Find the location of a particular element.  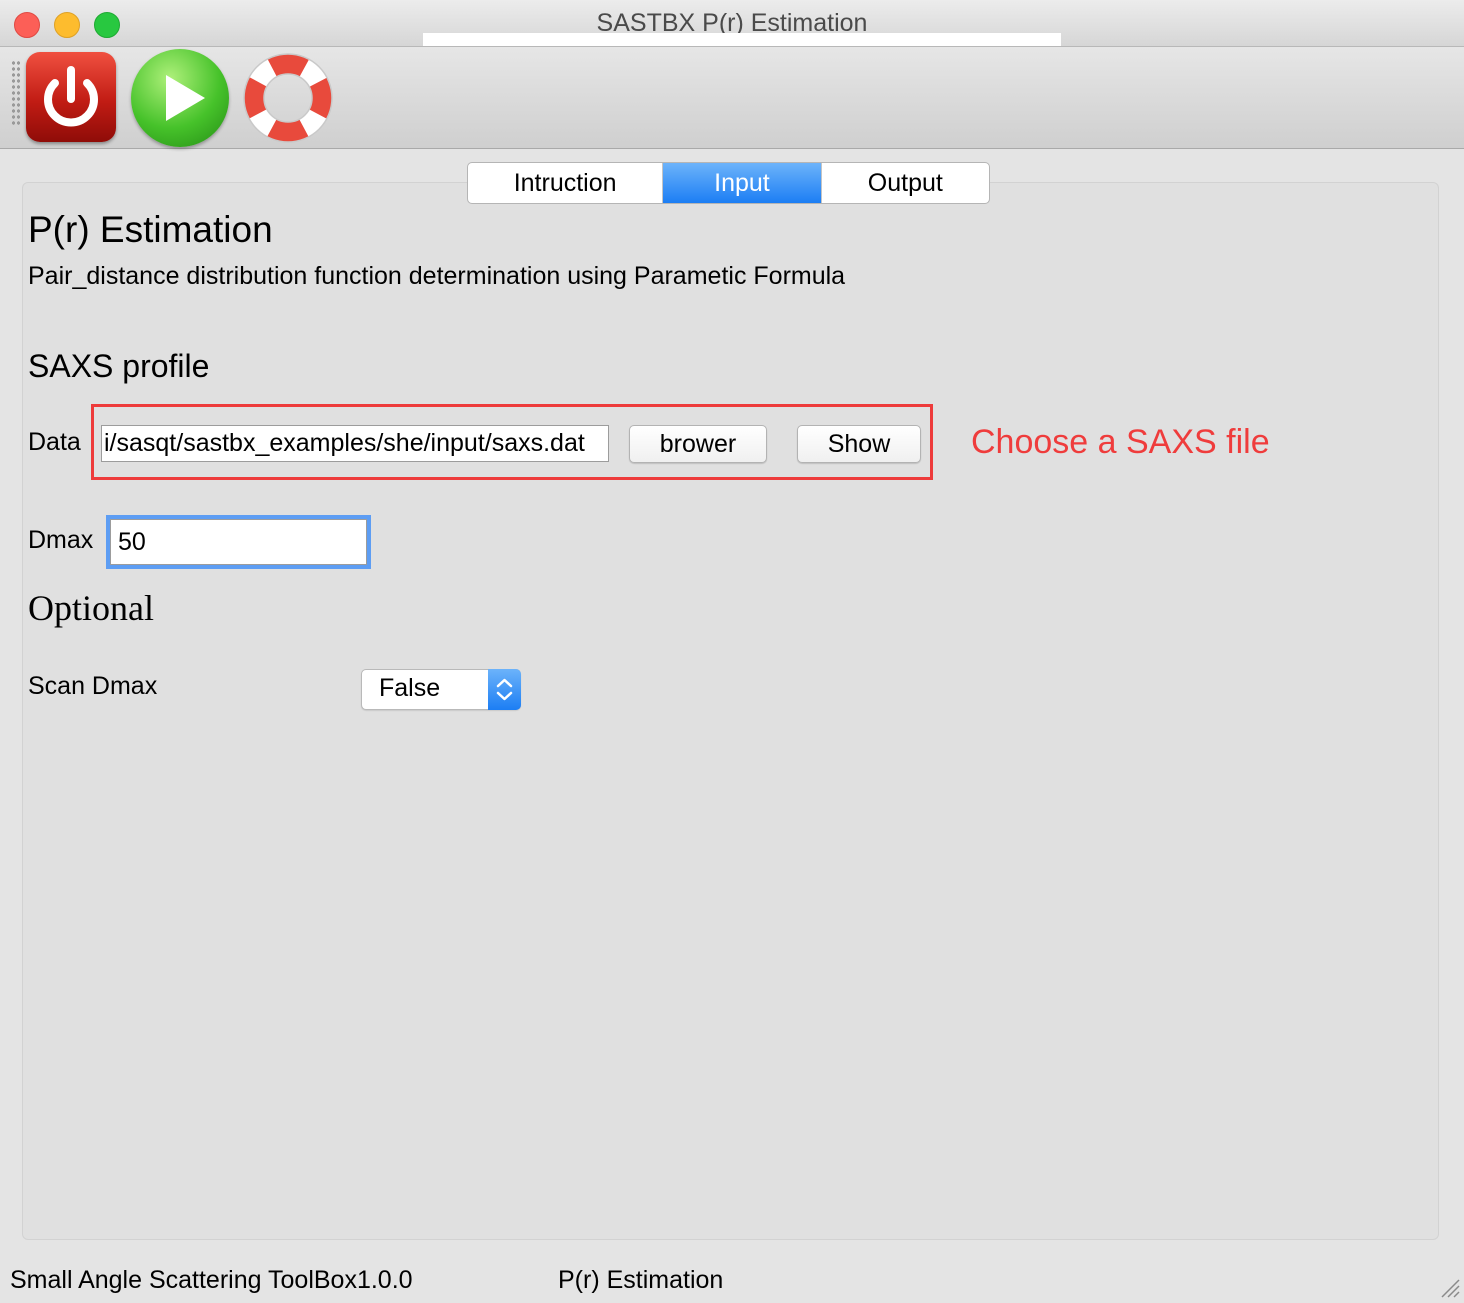

help-button is located at coordinates (288, 98).